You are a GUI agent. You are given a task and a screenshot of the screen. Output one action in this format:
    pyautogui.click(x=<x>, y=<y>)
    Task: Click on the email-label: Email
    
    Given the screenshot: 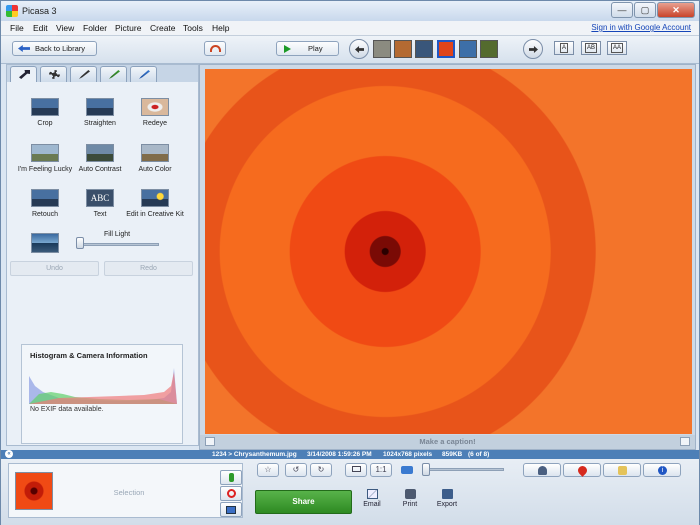 What is the action you would take?
    pyautogui.click(x=372, y=504)
    